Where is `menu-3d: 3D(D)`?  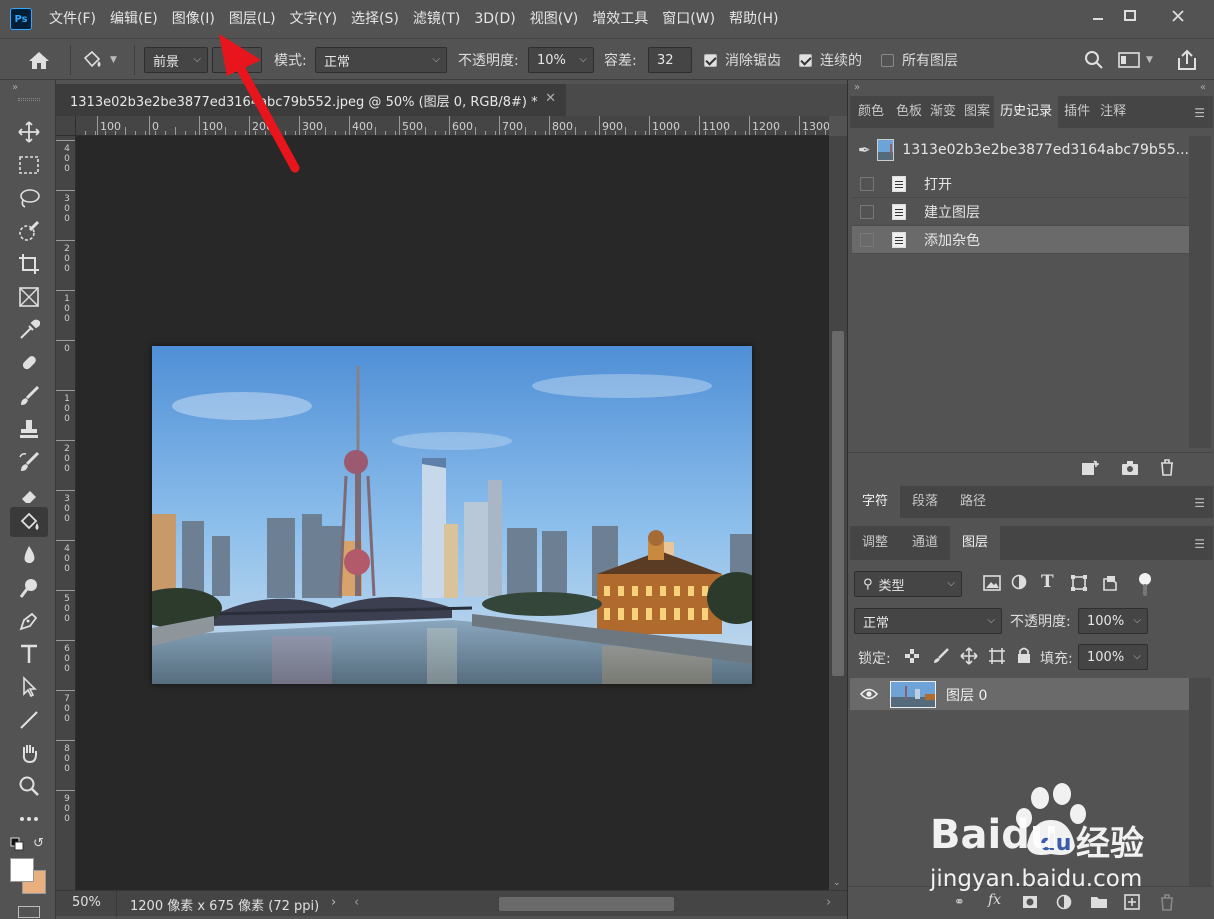
menu-3d: 3D(D) is located at coordinates (494, 19).